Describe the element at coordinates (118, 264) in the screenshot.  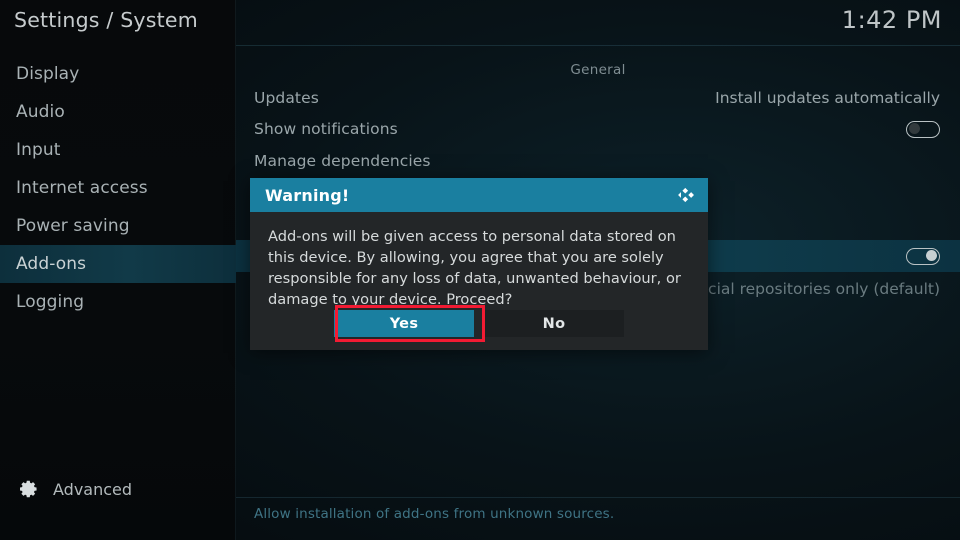
I see `sidebar-item-add-ons: Add-ons` at that location.